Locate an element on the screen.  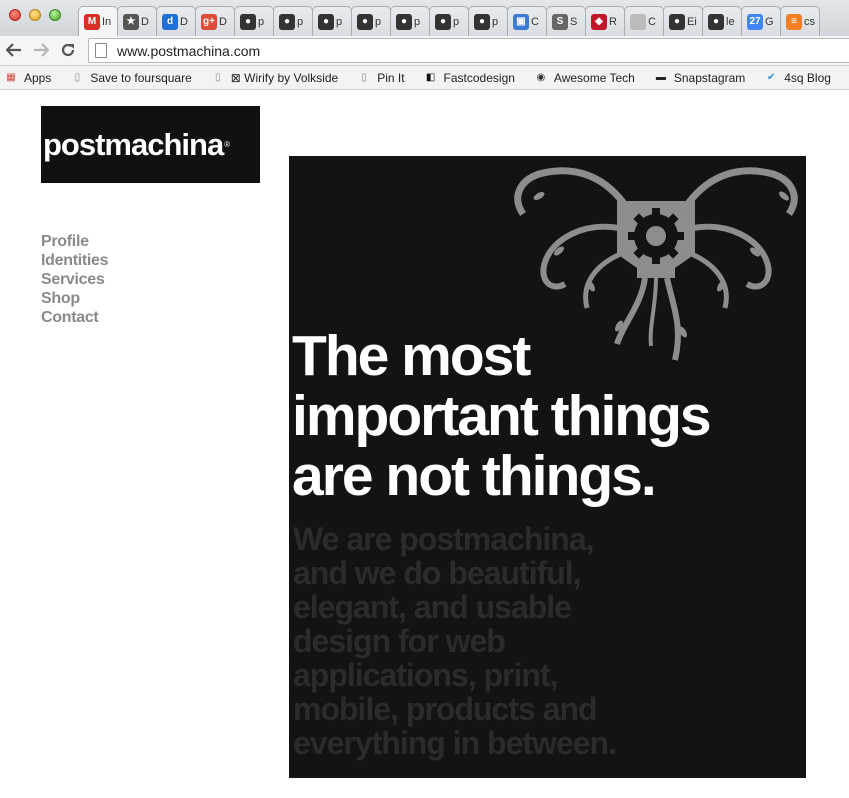
tab-title: le is located at coordinates (730, 21).